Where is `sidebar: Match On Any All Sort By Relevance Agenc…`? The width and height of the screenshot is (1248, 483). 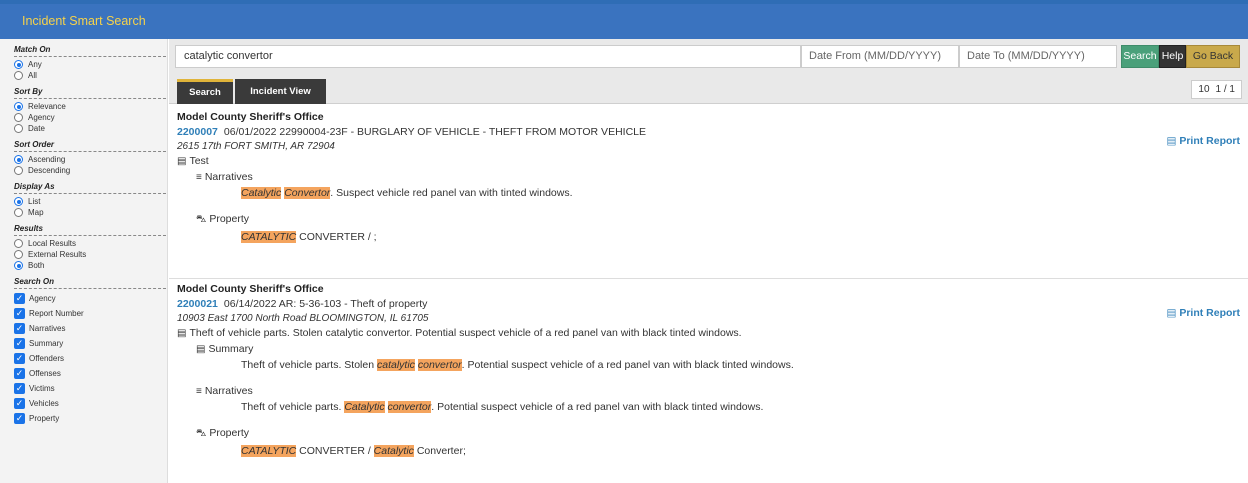
sidebar: Match On Any All Sort By Relevance Agenc… is located at coordinates (84, 261).